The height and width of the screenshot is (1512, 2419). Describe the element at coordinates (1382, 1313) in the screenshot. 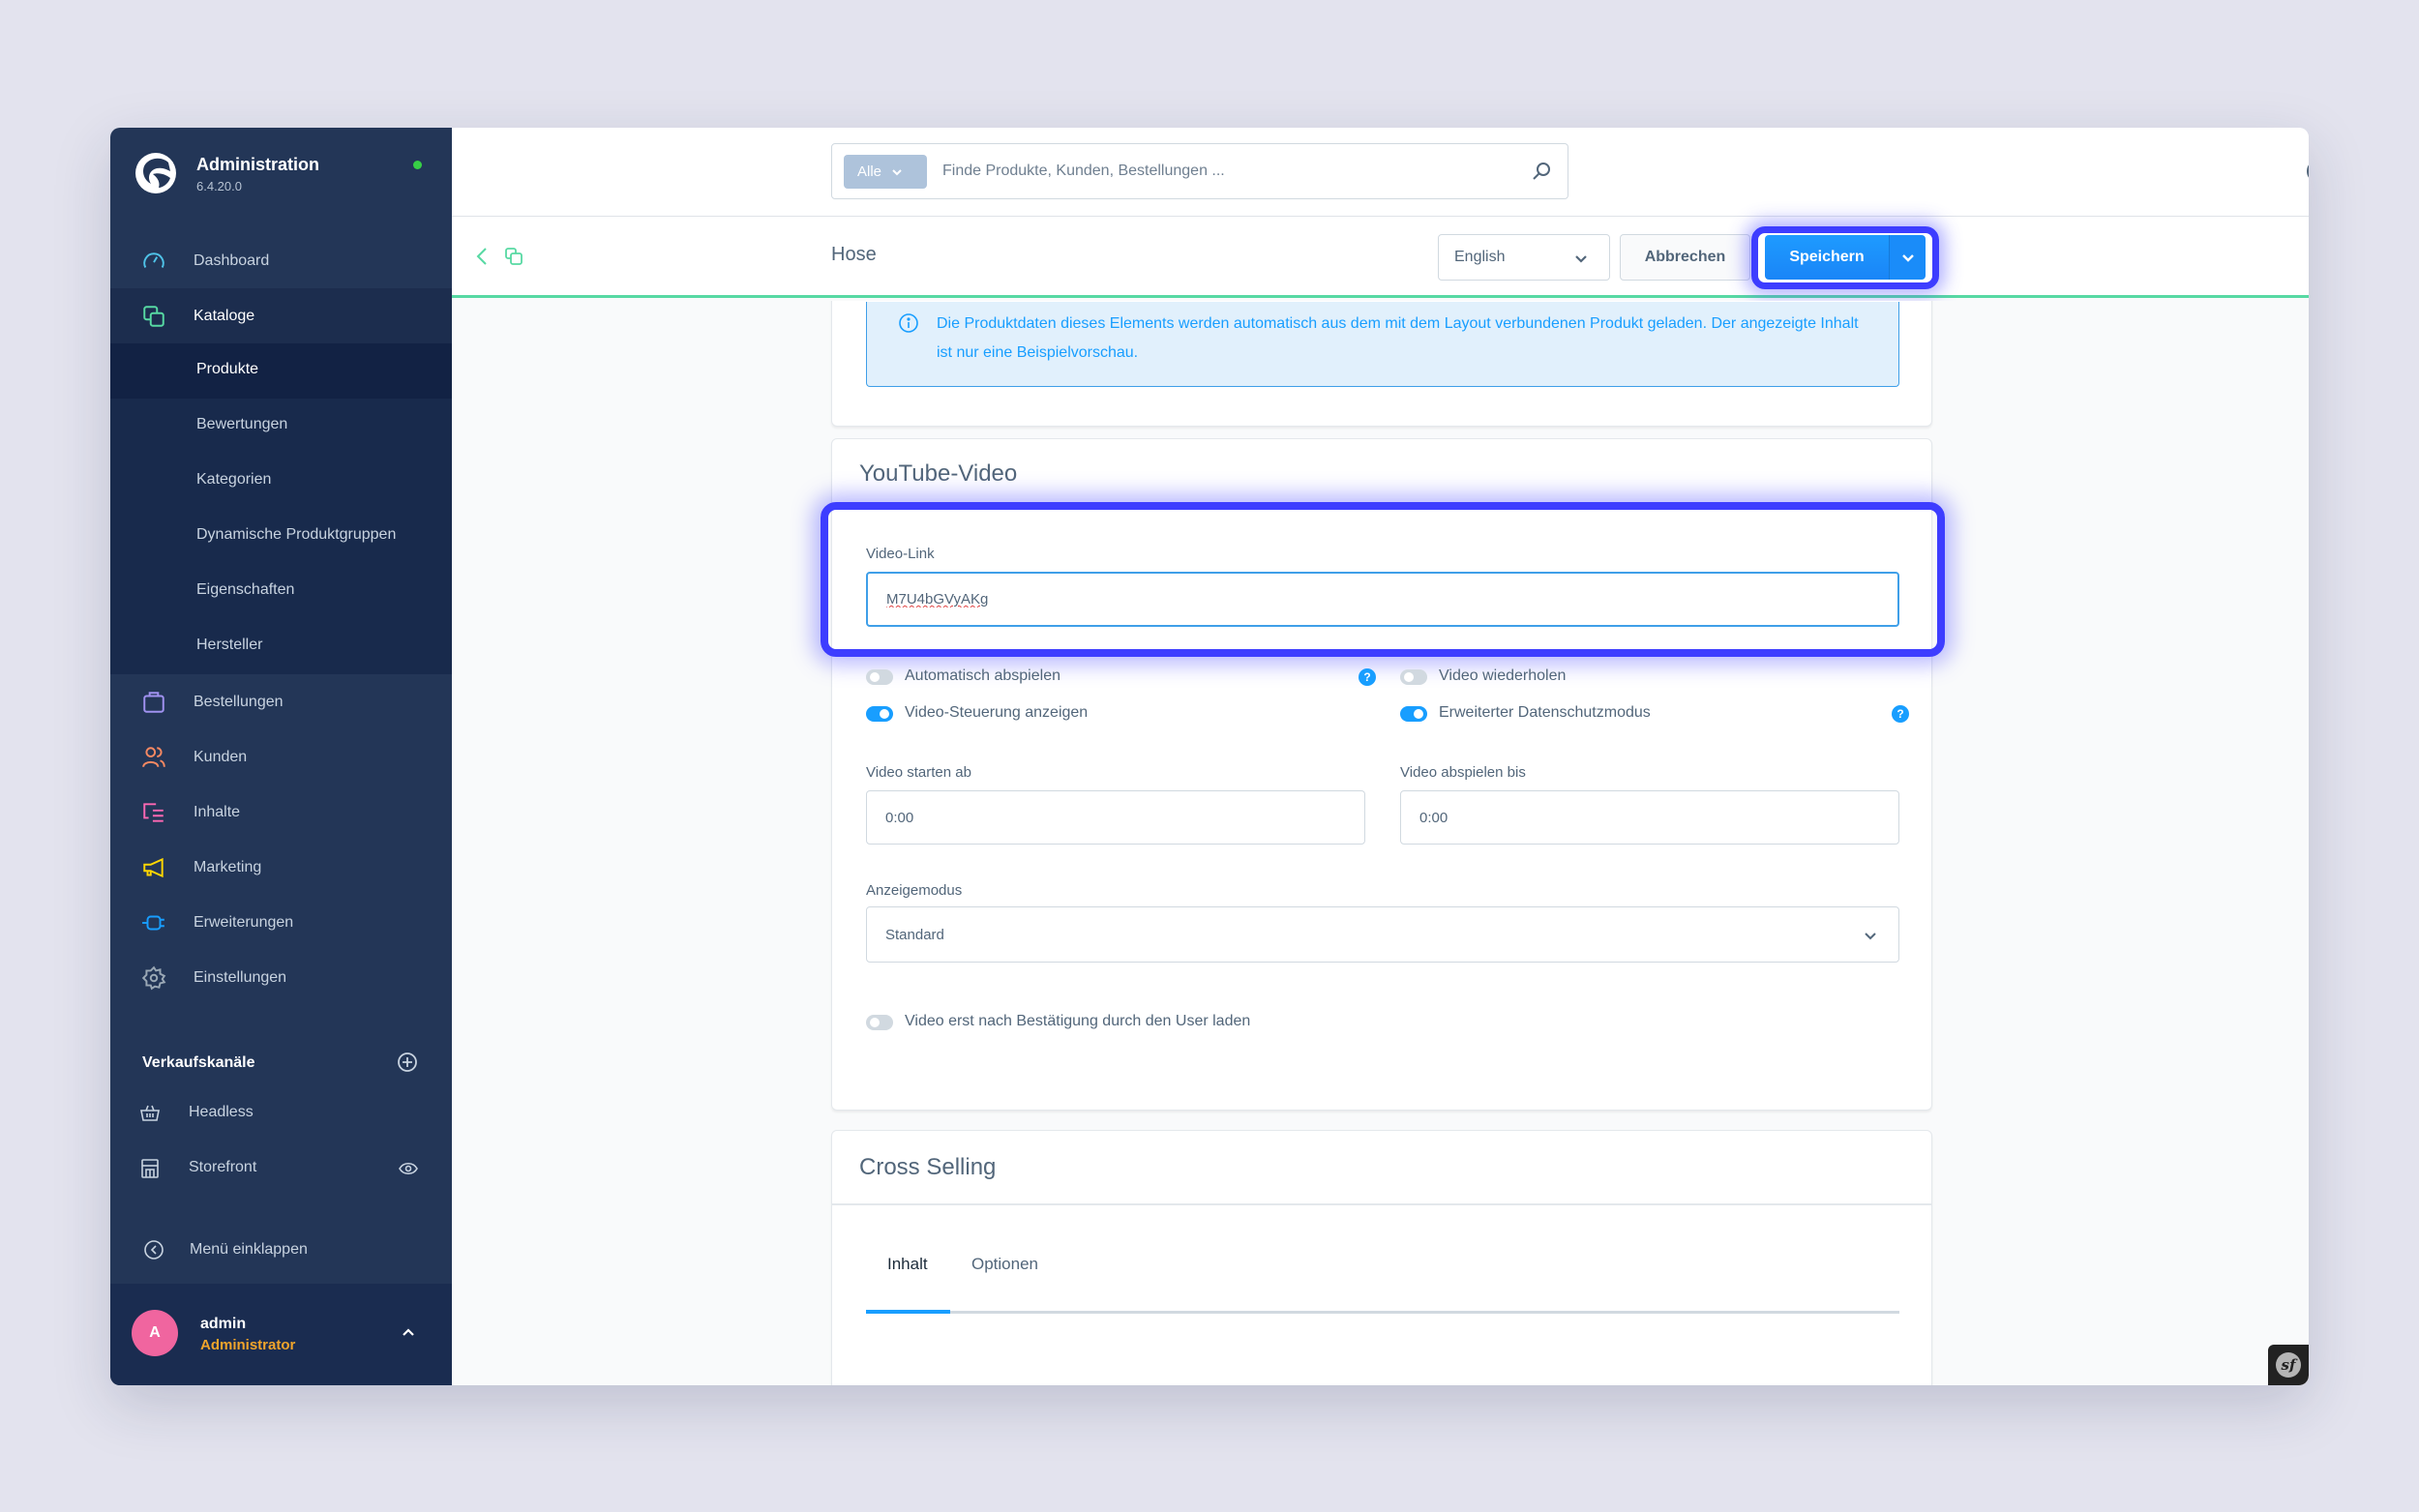

I see `tab-track` at that location.